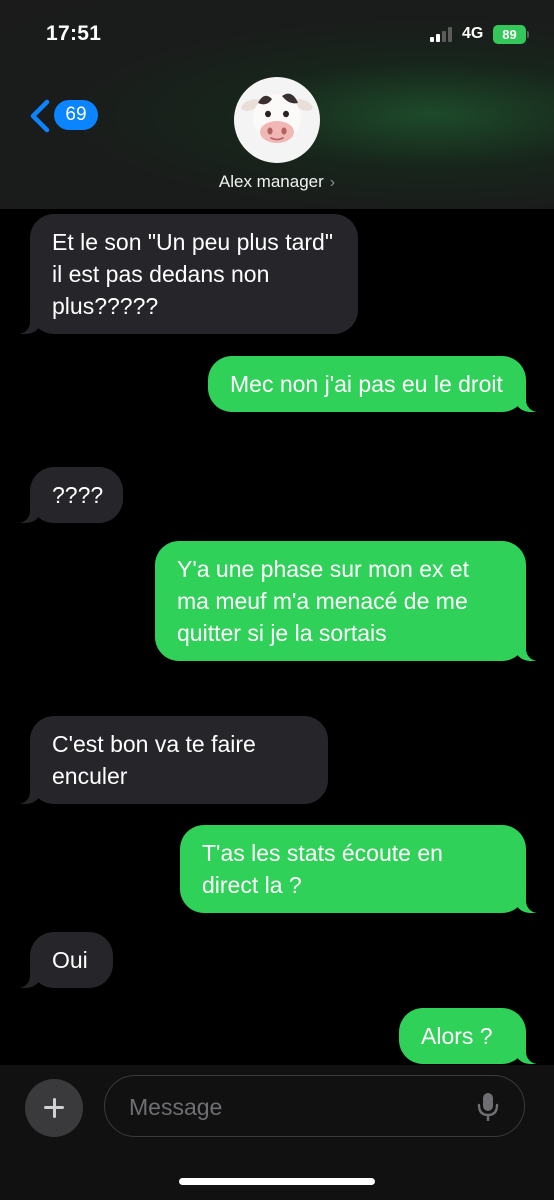 The height and width of the screenshot is (1200, 554). What do you see at coordinates (277, 1181) in the screenshot?
I see `home-indicator` at bounding box center [277, 1181].